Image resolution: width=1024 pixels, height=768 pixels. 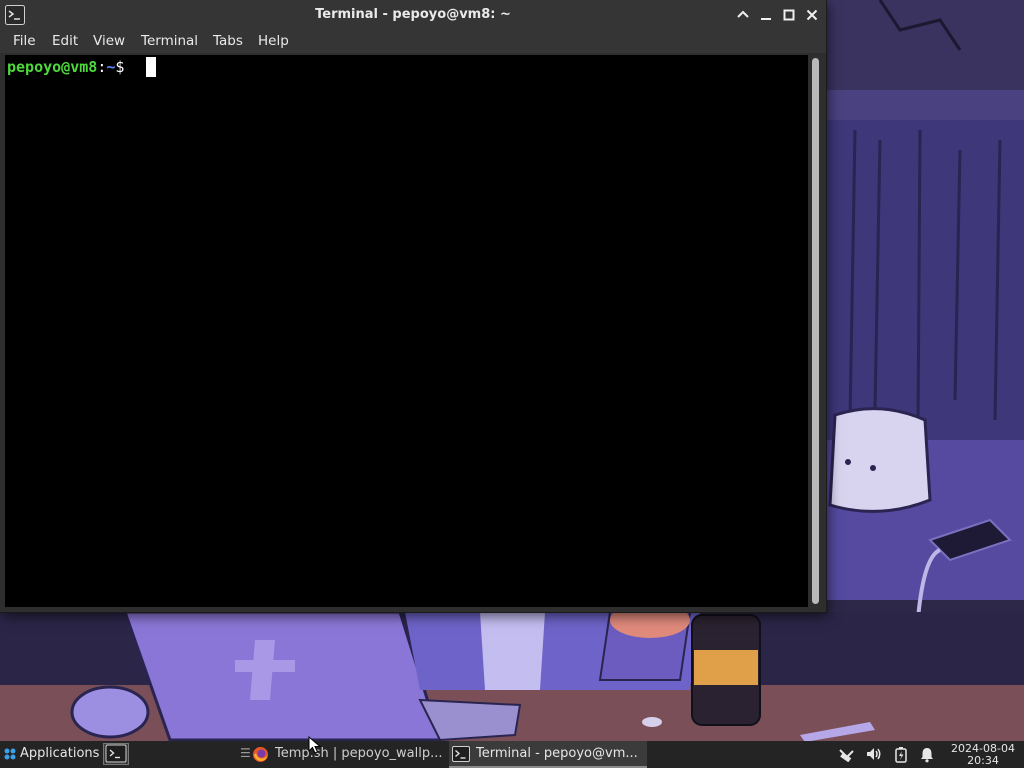 What do you see at coordinates (789, 15) in the screenshot?
I see `maximize-icon` at bounding box center [789, 15].